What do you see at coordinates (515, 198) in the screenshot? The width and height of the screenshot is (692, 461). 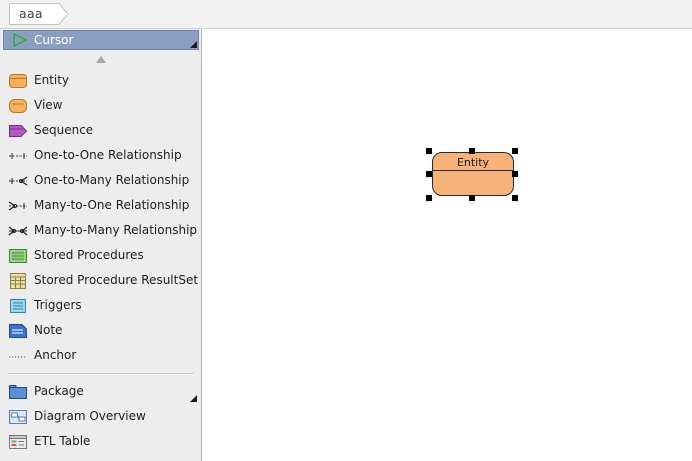 I see `resize-handle-bottom-right` at bounding box center [515, 198].